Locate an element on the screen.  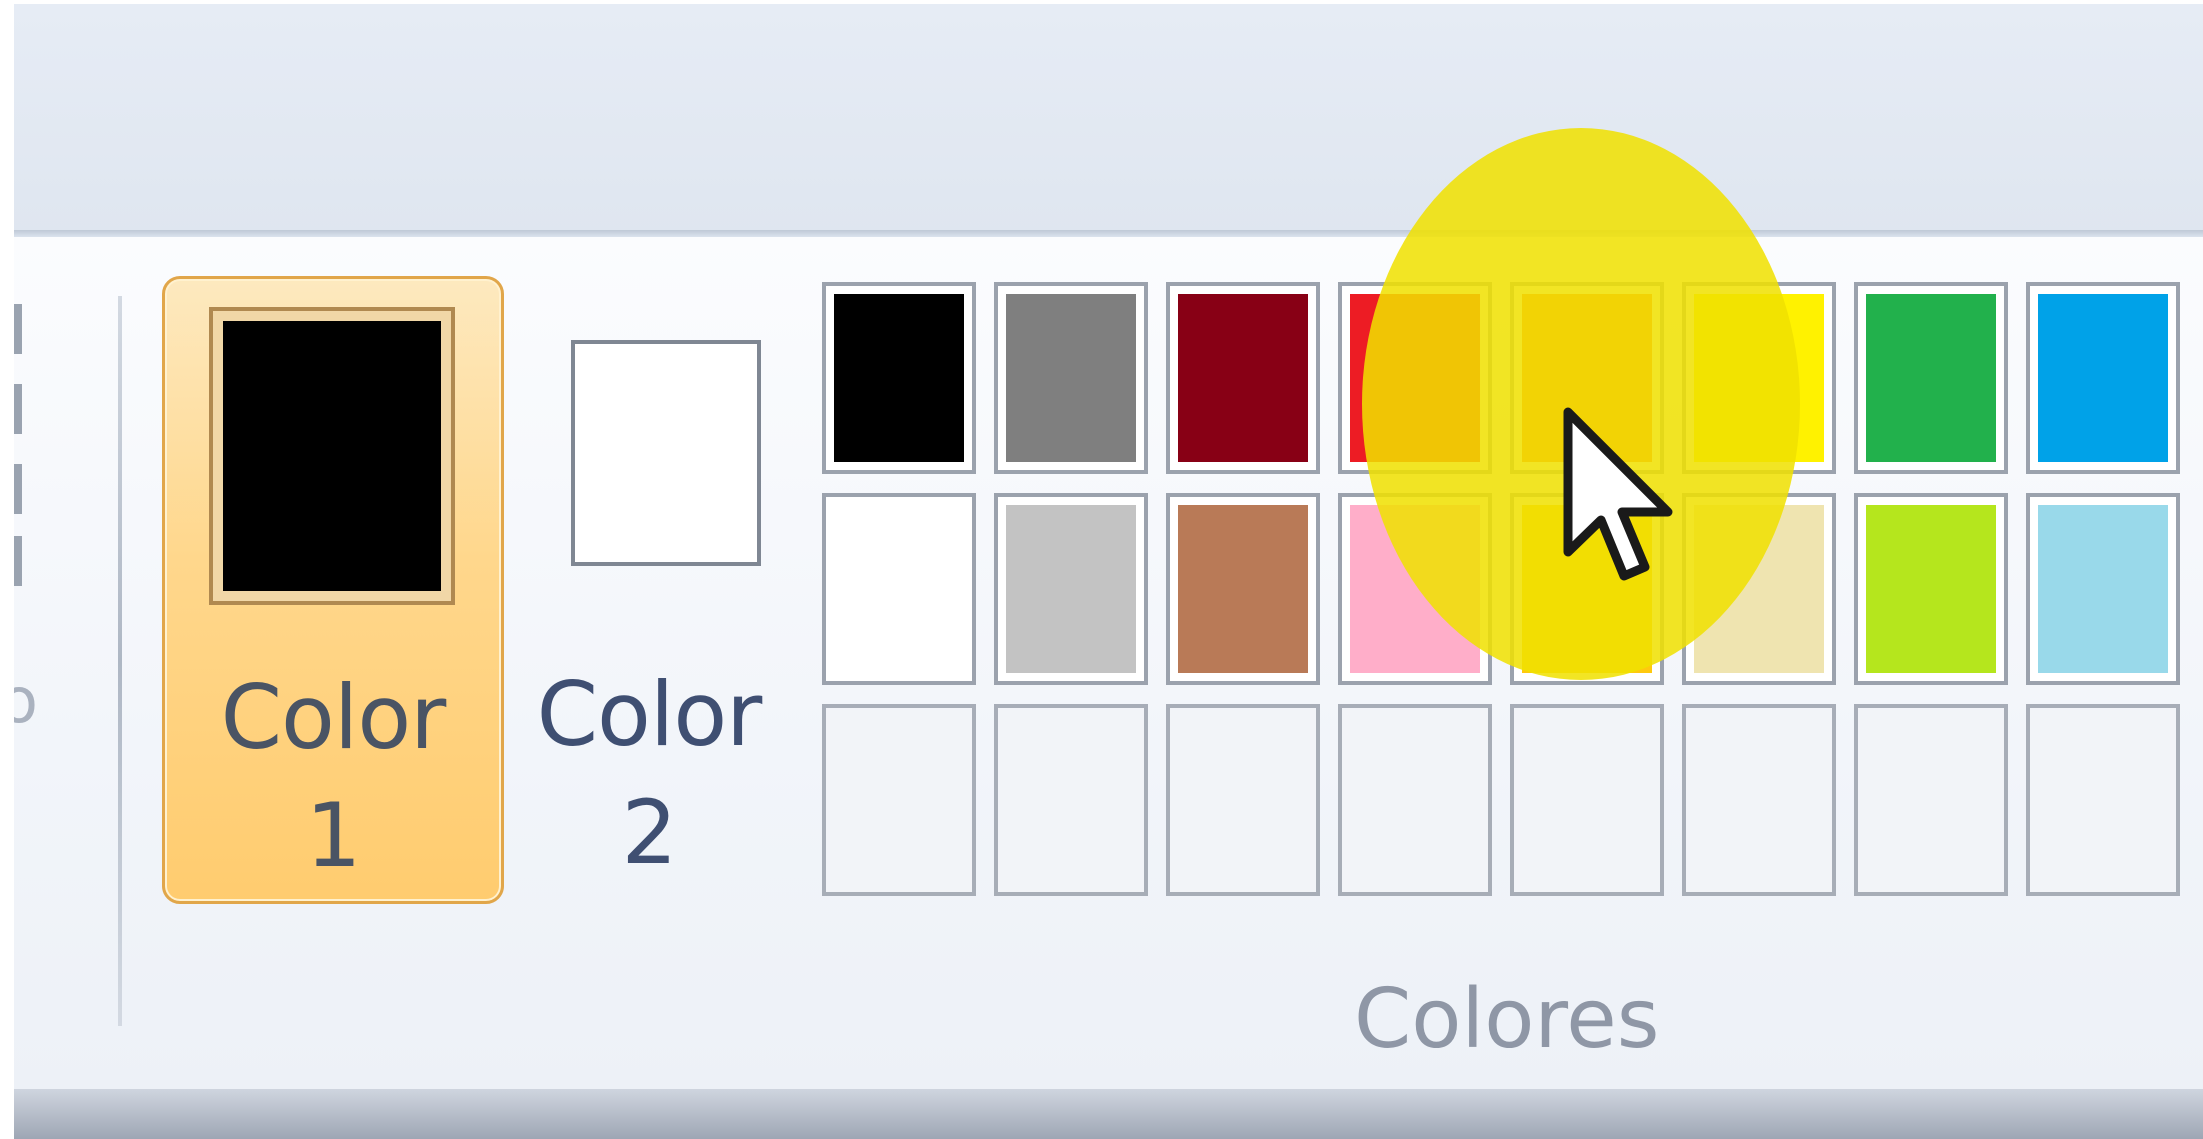
color1-label: Color 1 is located at coordinates (333, 777).